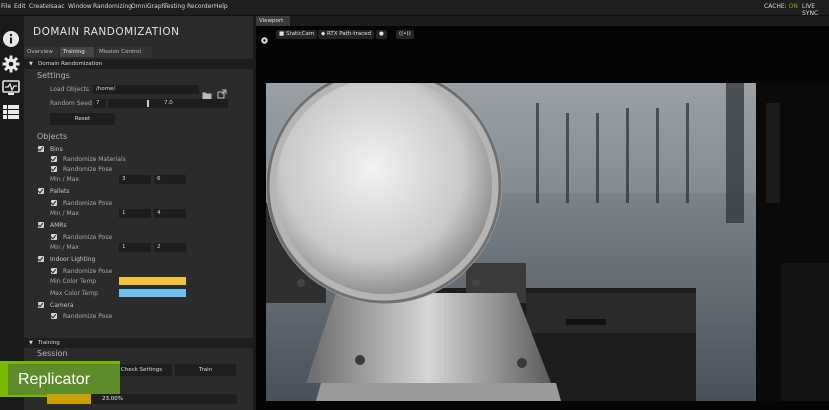 The image size is (829, 410). What do you see at coordinates (135, 213) in the screenshot?
I see `pallets-min-field: 1` at bounding box center [135, 213].